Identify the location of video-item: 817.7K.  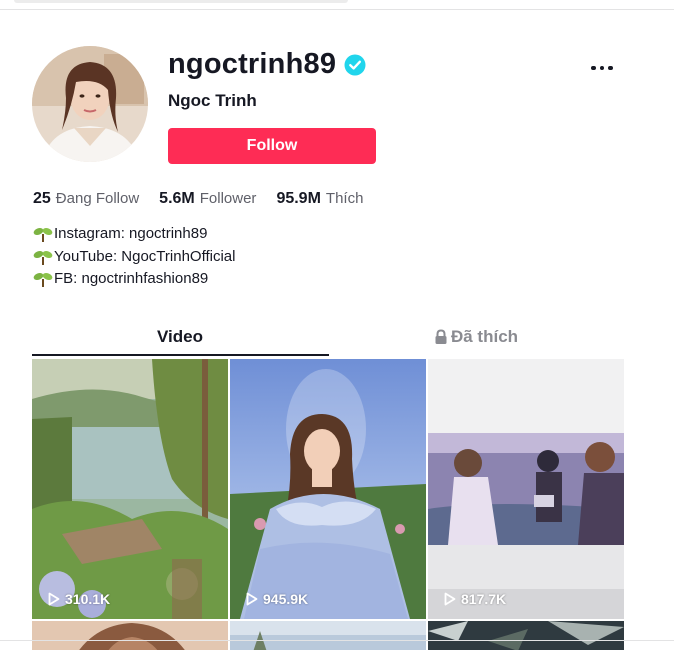
(526, 489).